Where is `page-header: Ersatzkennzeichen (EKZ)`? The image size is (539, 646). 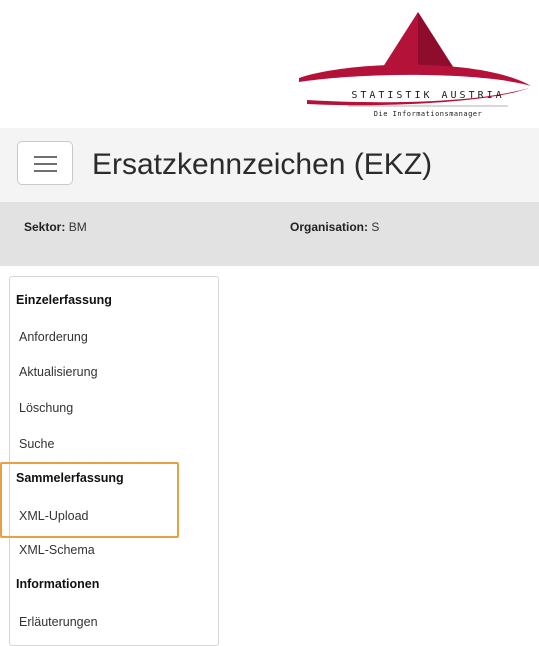
page-header: Ersatzkennzeichen (EKZ) is located at coordinates (269, 165).